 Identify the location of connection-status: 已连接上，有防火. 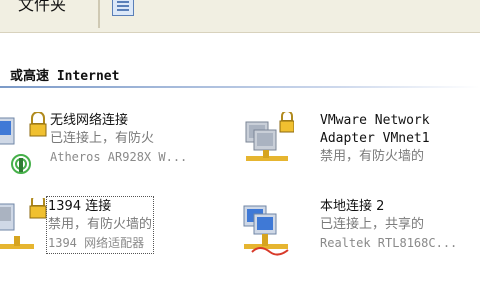
(102, 138).